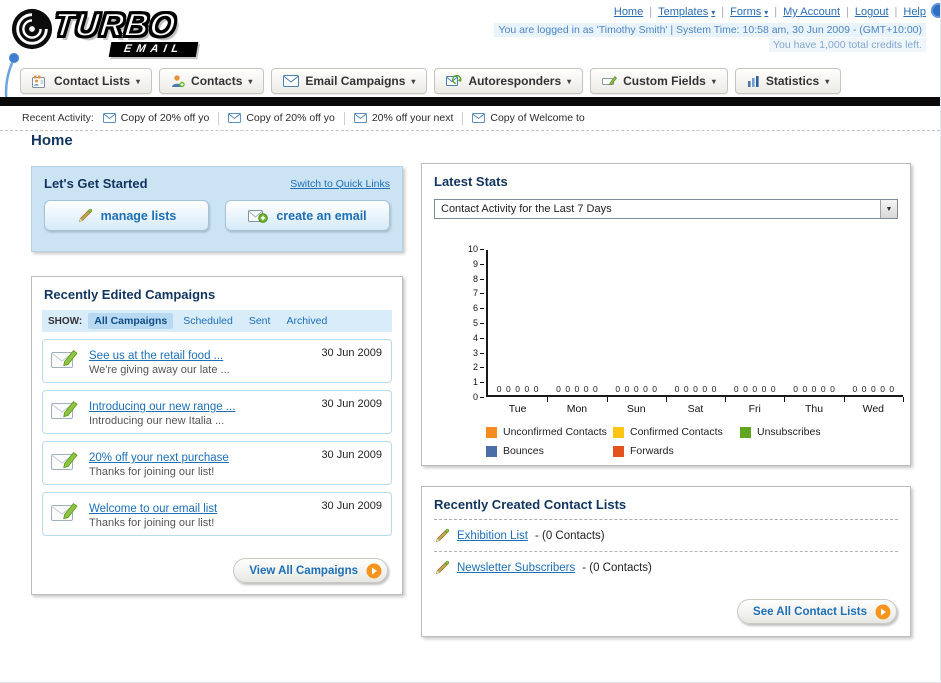 The height and width of the screenshot is (683, 941). Describe the element at coordinates (165, 118) in the screenshot. I see `recent-activity-item-label: Copy of 20% off yo` at that location.